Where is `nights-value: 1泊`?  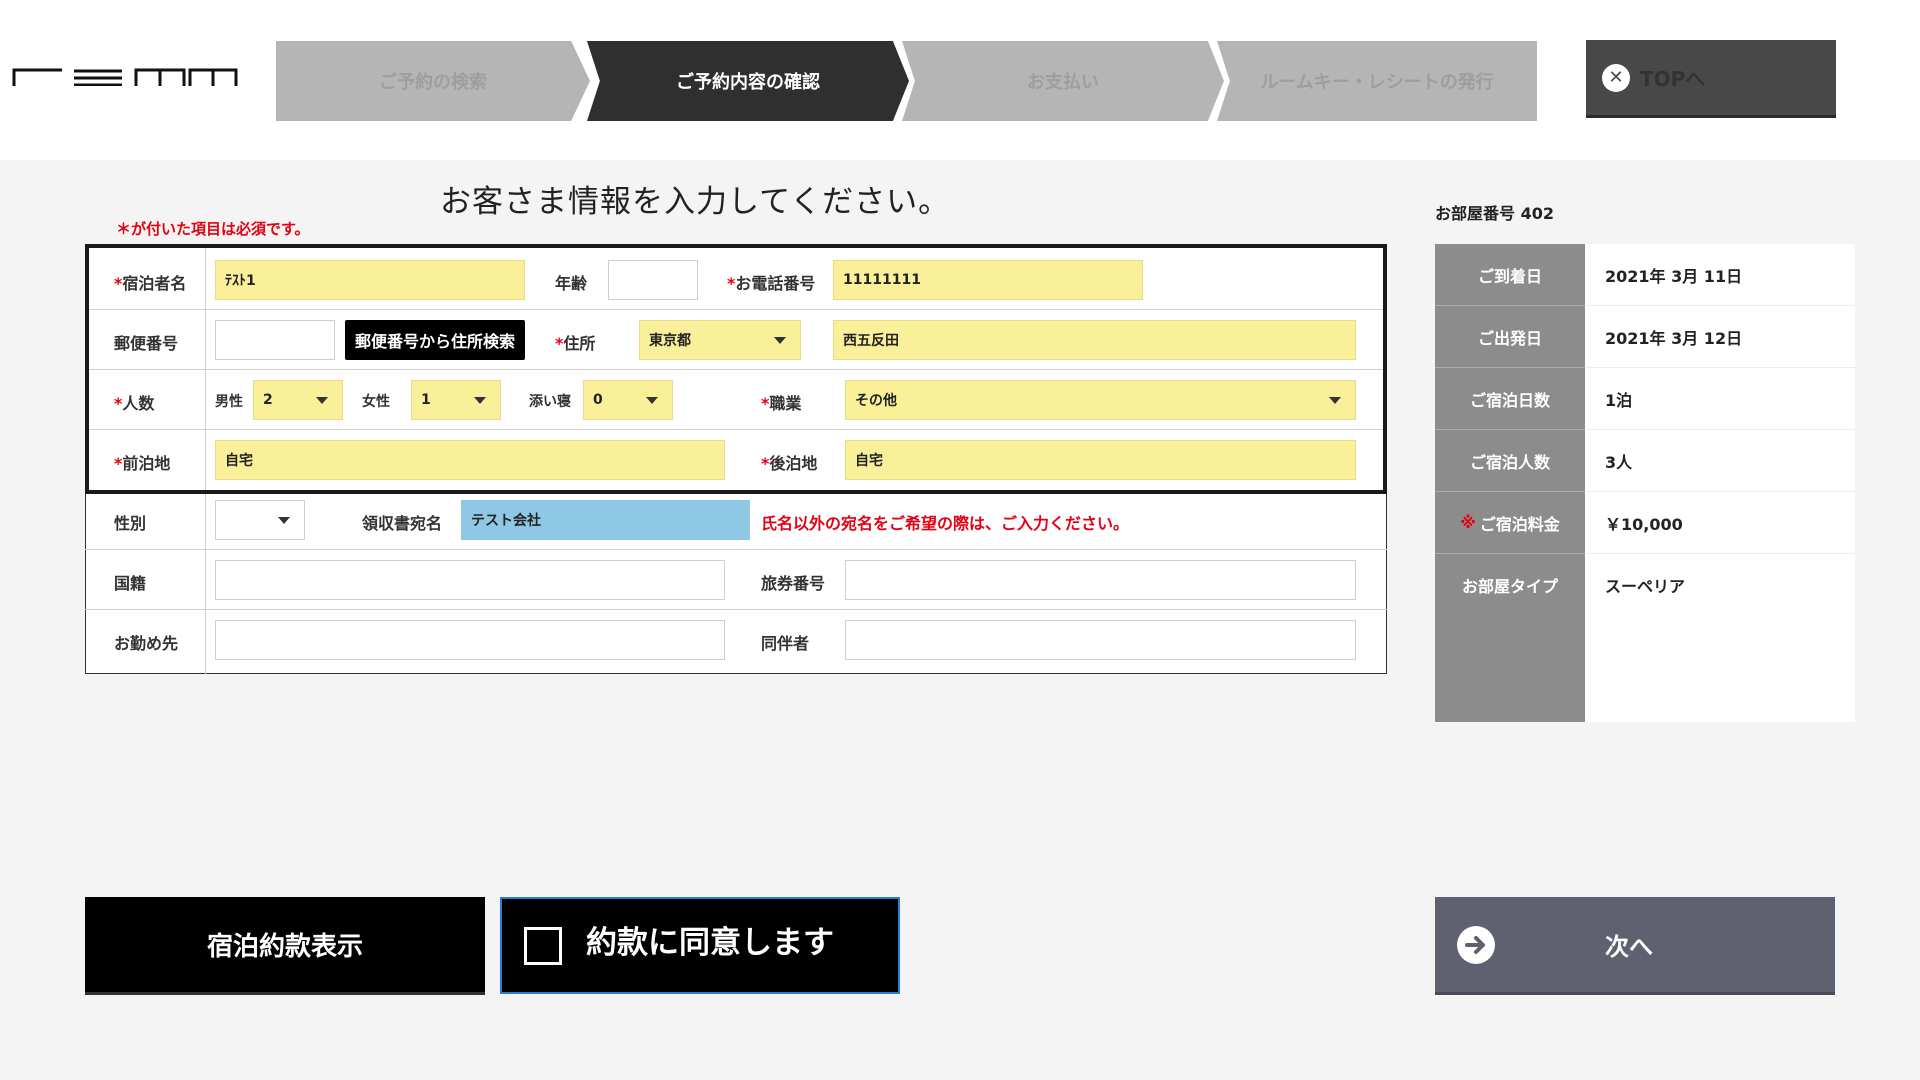
nights-value: 1泊 is located at coordinates (1619, 400).